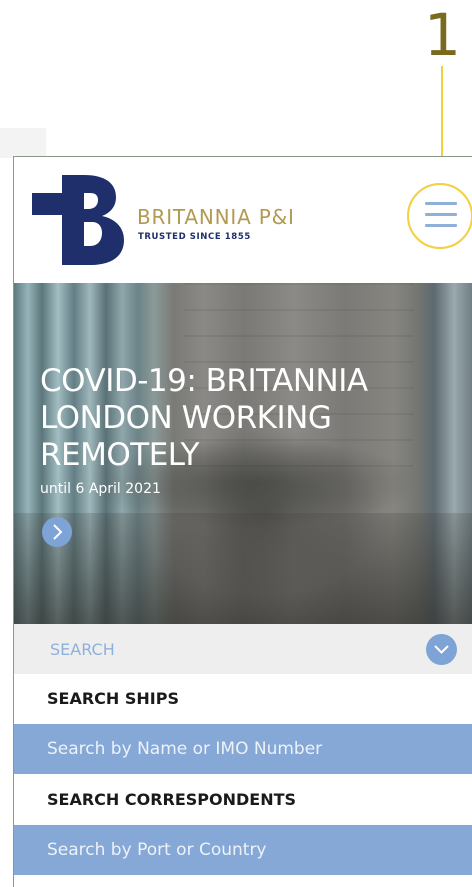 This screenshot has width=472, height=887. What do you see at coordinates (79, 220) in the screenshot?
I see `britannia-logo-icon` at bounding box center [79, 220].